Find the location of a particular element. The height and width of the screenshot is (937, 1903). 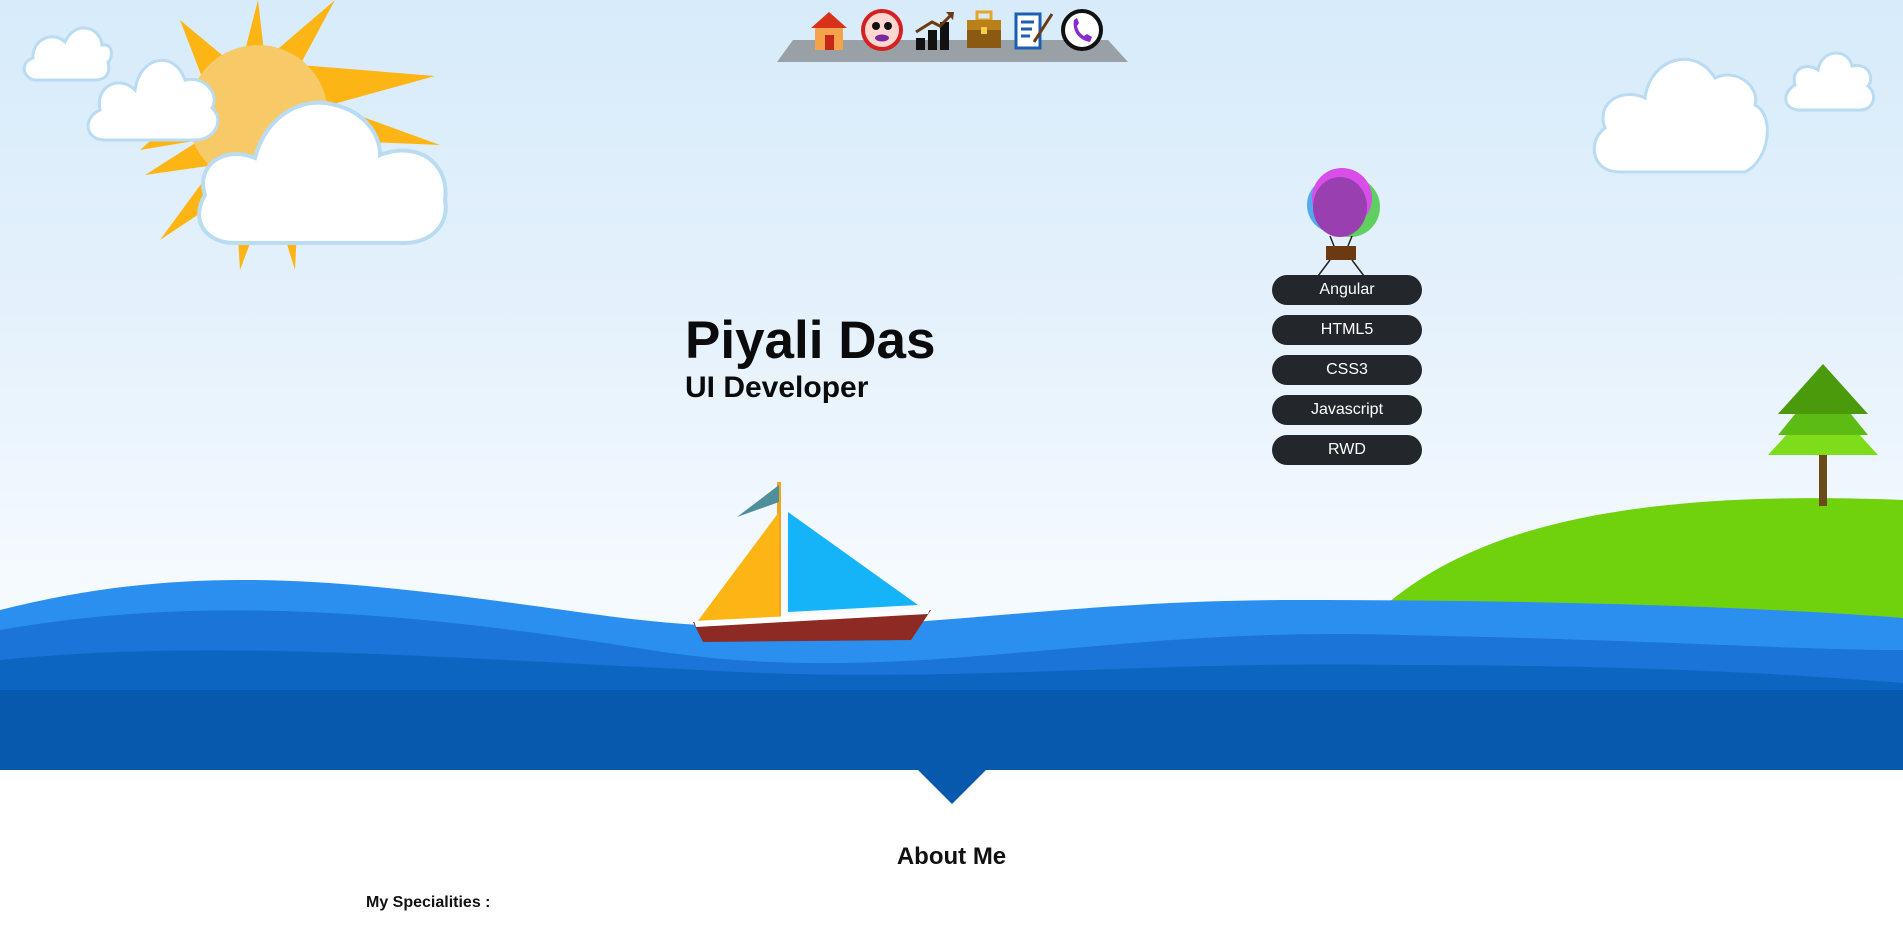

about-face-icon is located at coordinates (882, 30).